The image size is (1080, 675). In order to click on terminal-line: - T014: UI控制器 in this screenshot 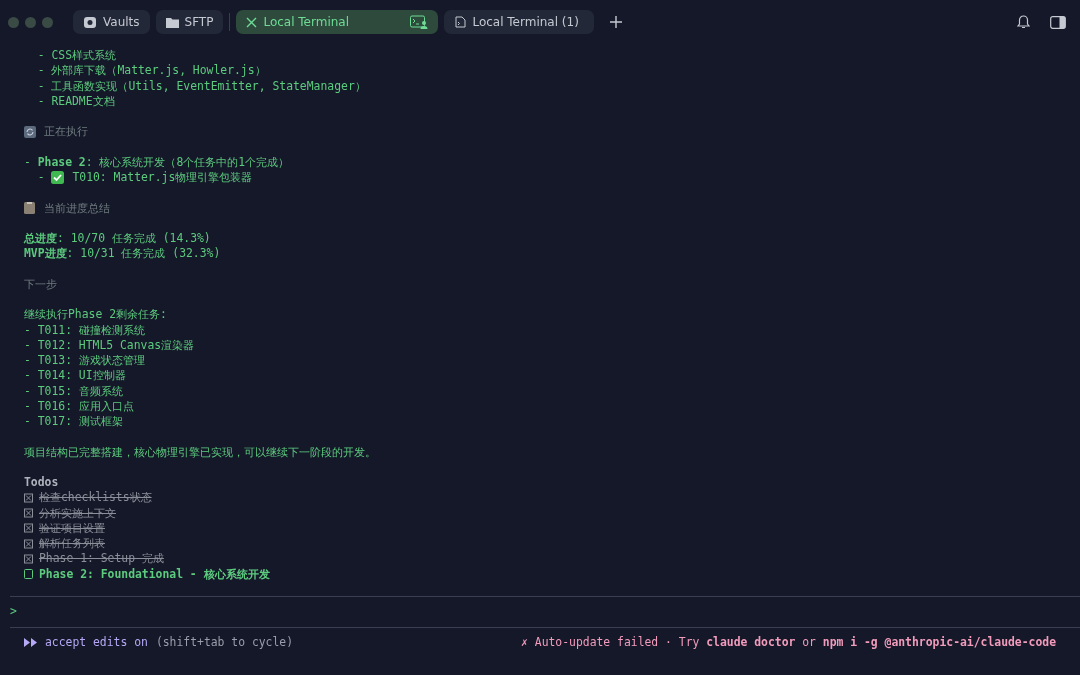, I will do `click(75, 376)`.